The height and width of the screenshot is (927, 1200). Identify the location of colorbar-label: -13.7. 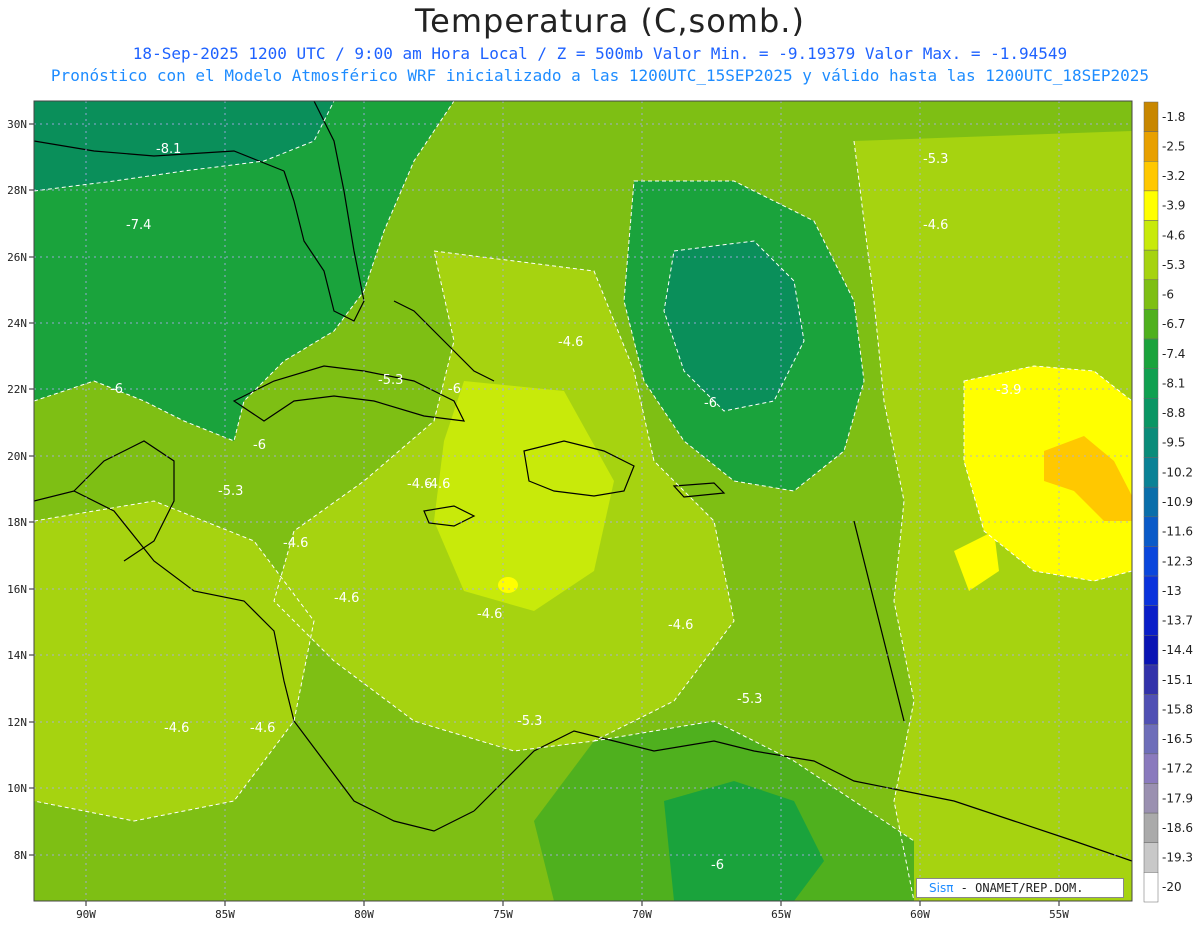
(1177, 621).